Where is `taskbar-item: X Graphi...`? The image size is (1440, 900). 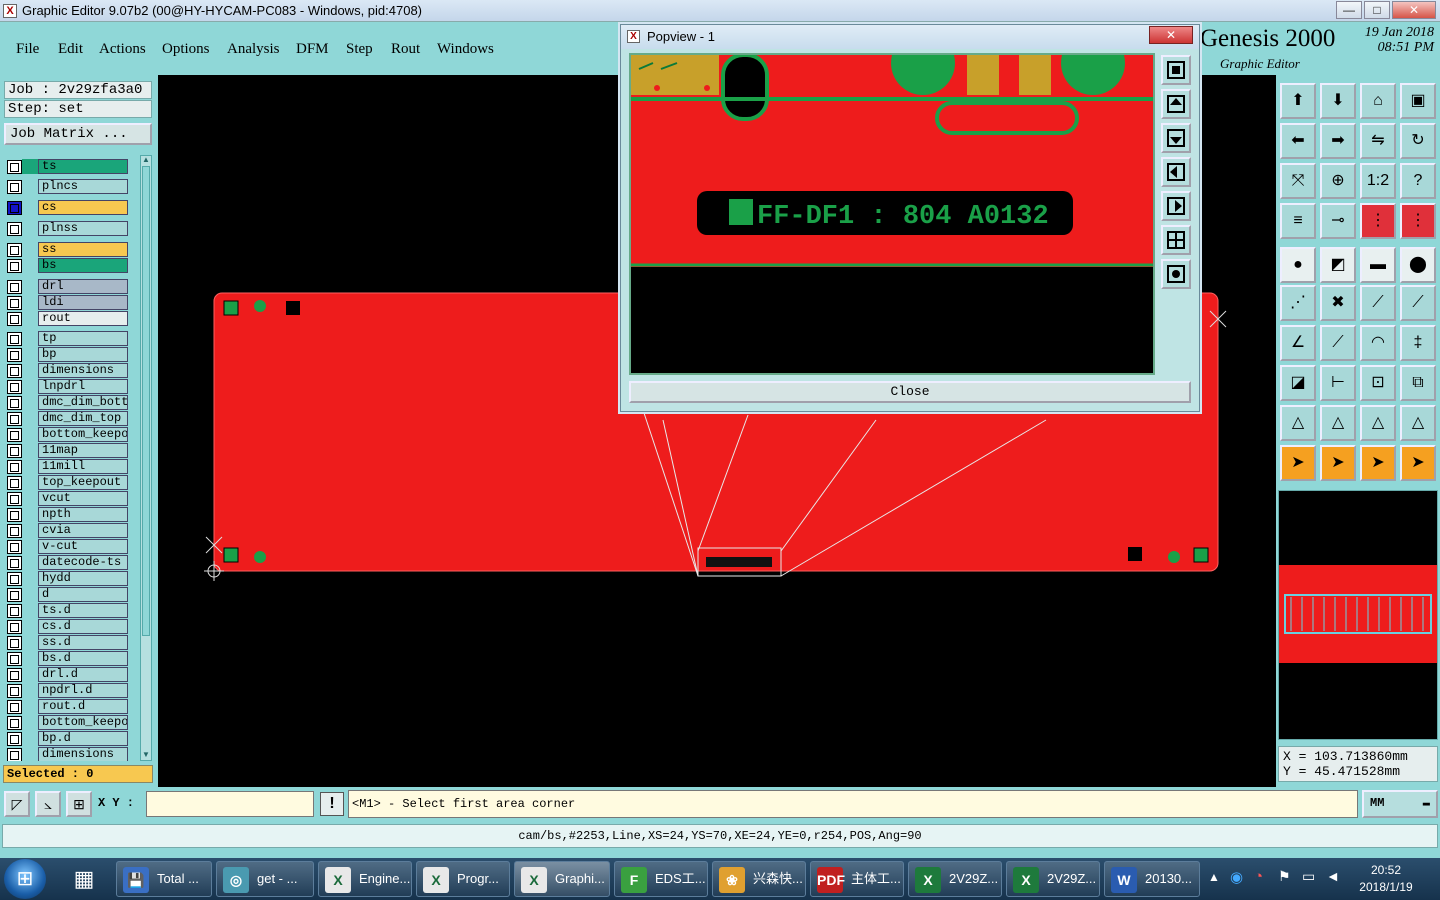 taskbar-item: X Graphi... is located at coordinates (562, 879).